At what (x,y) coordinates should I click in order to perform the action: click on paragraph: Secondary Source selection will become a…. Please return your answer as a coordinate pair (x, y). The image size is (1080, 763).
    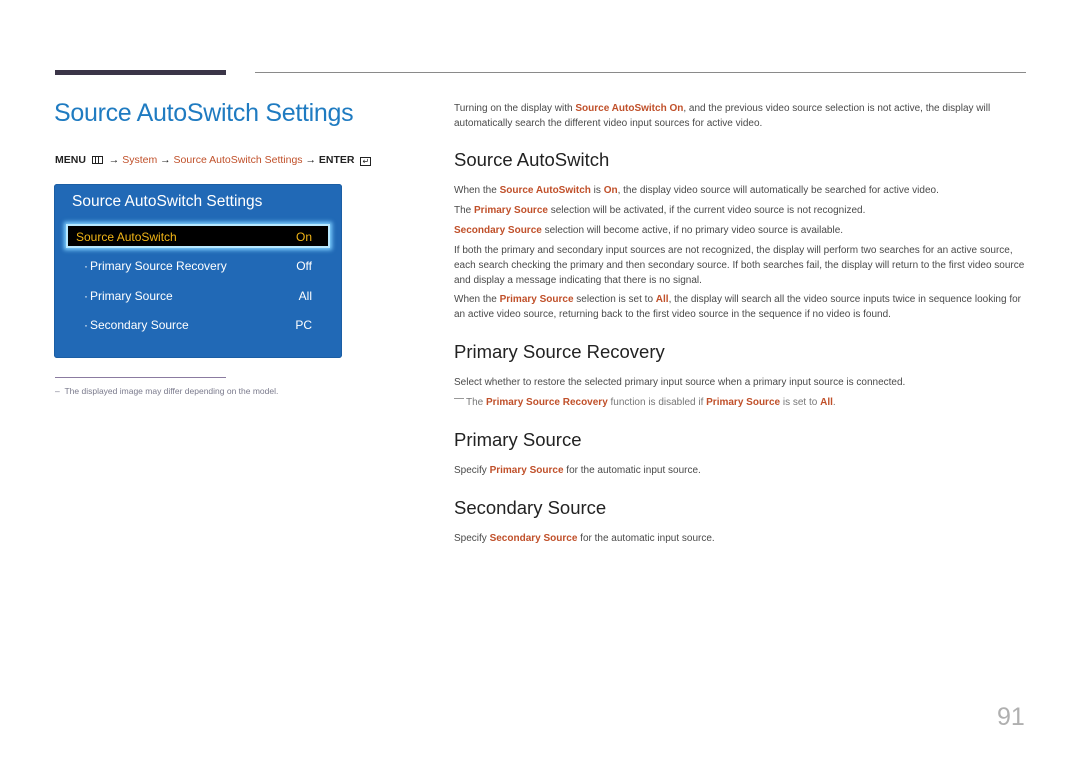
    Looking at the image, I should click on (741, 230).